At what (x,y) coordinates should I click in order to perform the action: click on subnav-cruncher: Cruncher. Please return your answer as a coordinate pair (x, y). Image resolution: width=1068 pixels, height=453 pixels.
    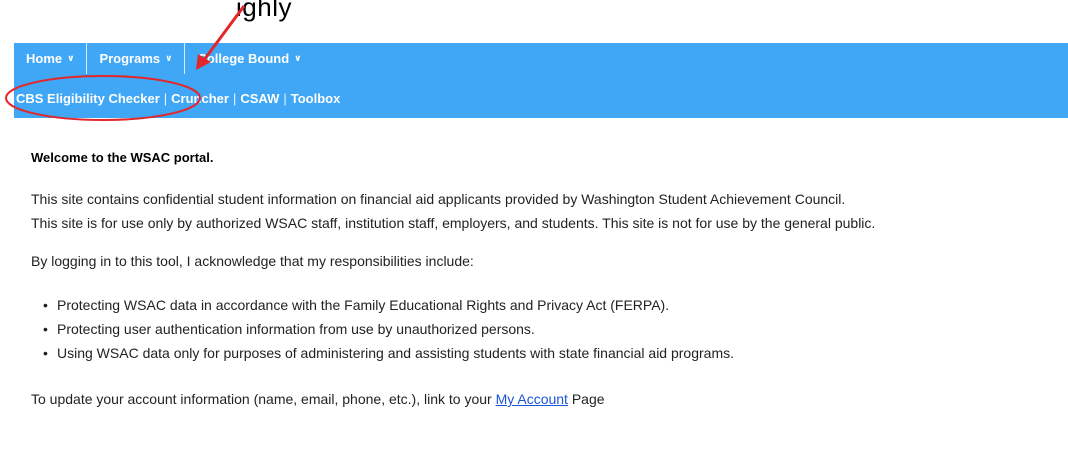
    Looking at the image, I should click on (200, 98).